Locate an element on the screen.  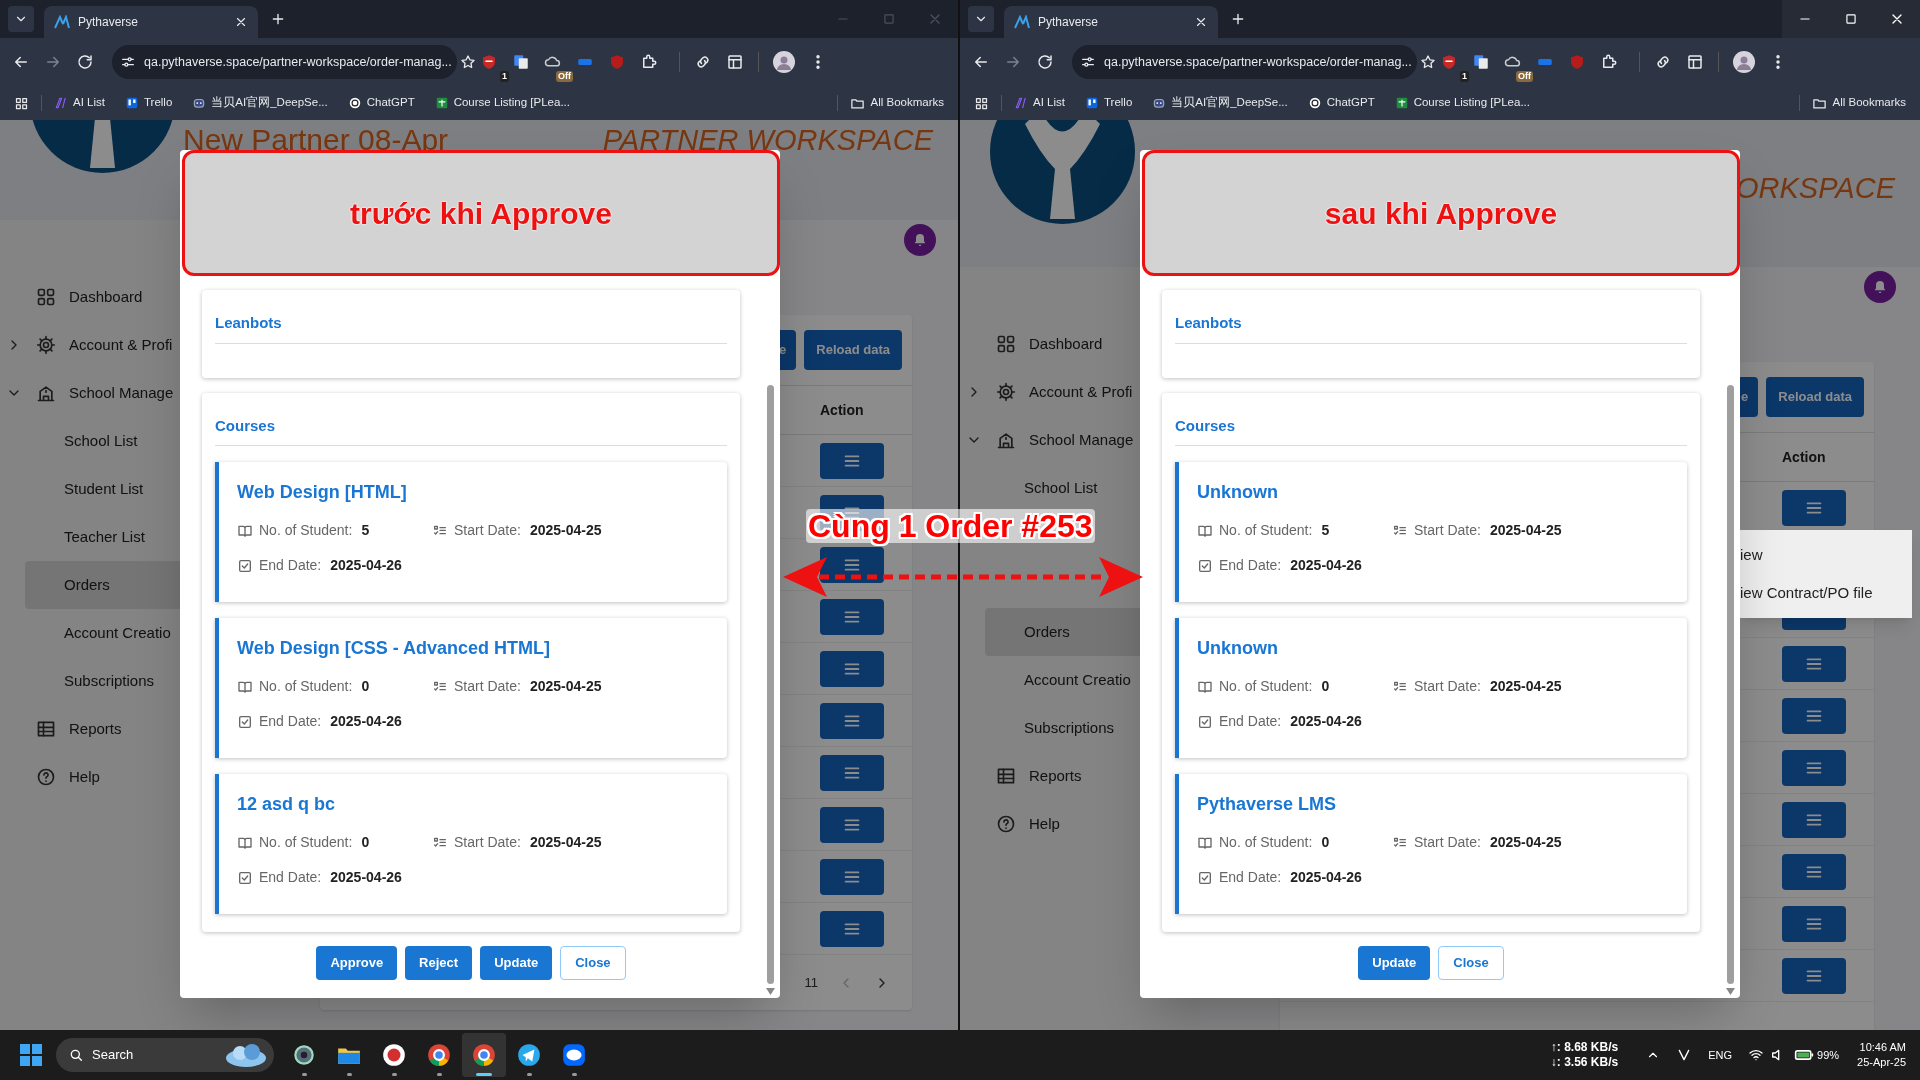
wifi-icon is located at coordinates (1756, 1055).